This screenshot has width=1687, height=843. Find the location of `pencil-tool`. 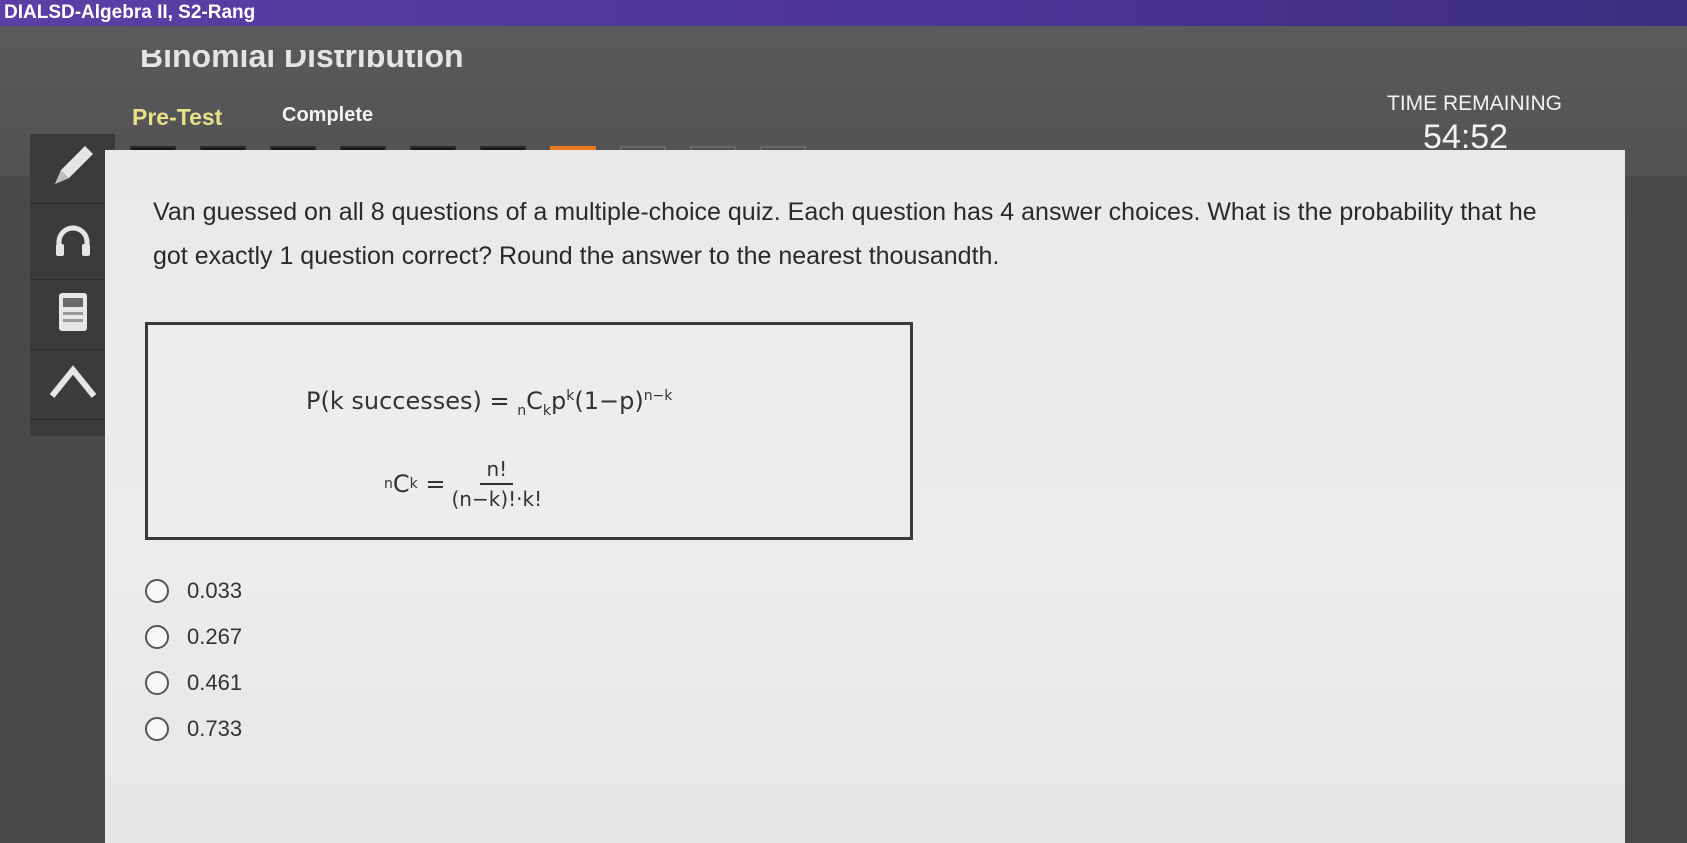

pencil-tool is located at coordinates (72, 169).